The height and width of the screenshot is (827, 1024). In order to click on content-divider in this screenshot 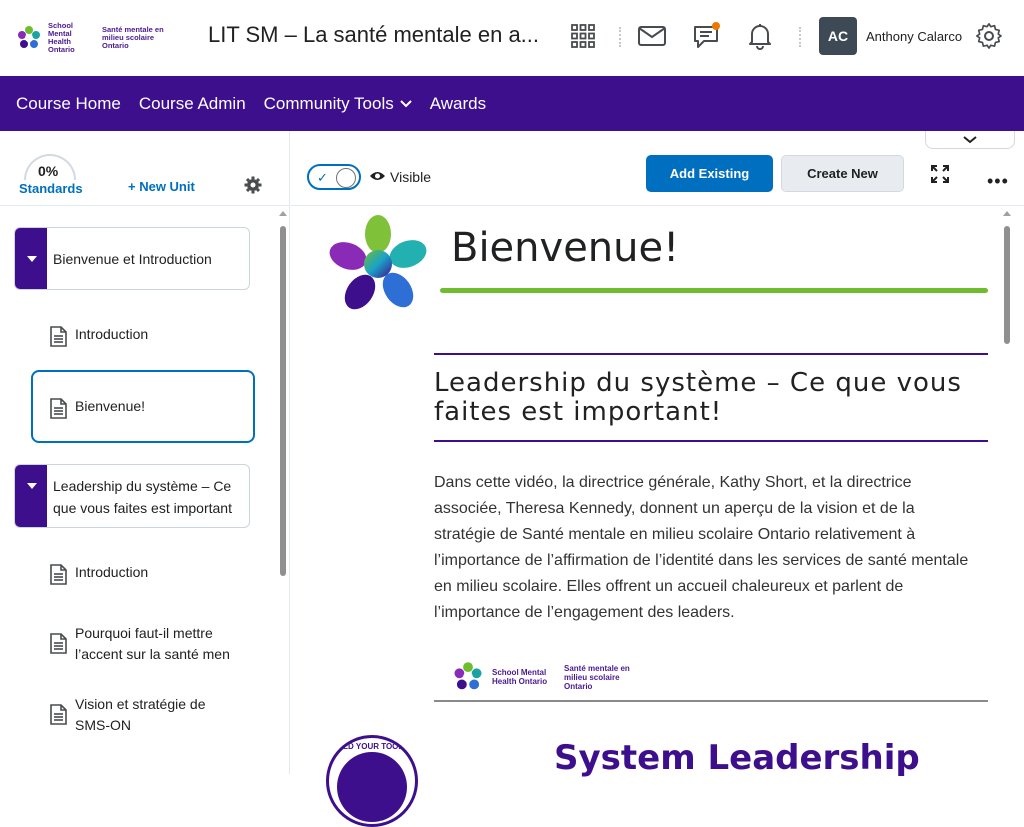, I will do `click(711, 701)`.